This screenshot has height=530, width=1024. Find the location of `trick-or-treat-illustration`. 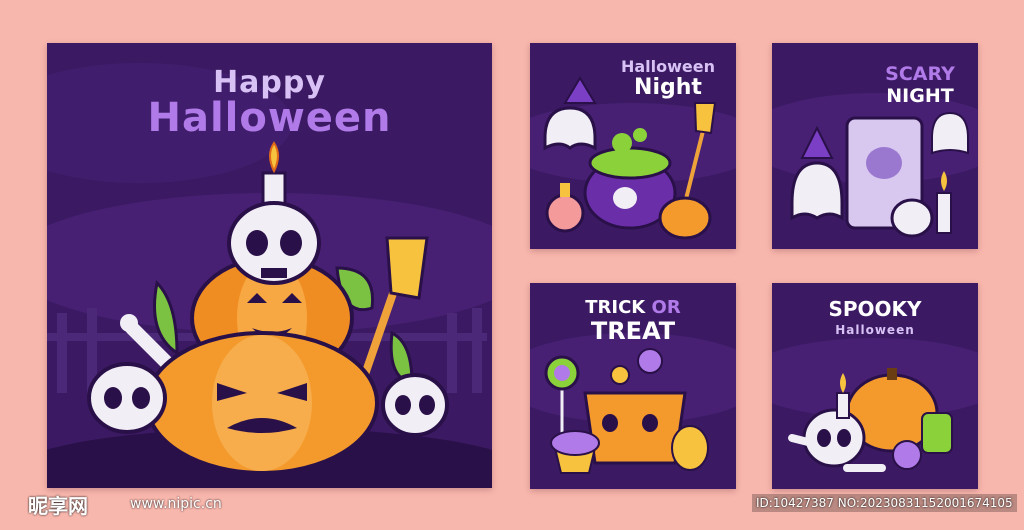

trick-or-treat-illustration is located at coordinates (626, 411).